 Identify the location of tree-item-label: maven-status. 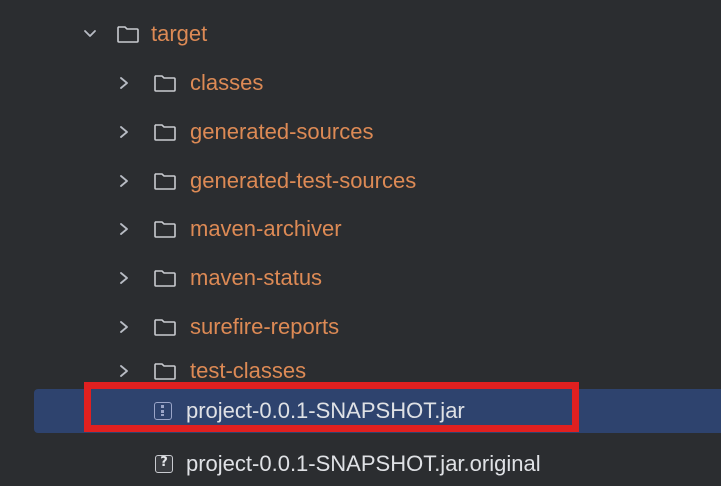
(256, 277).